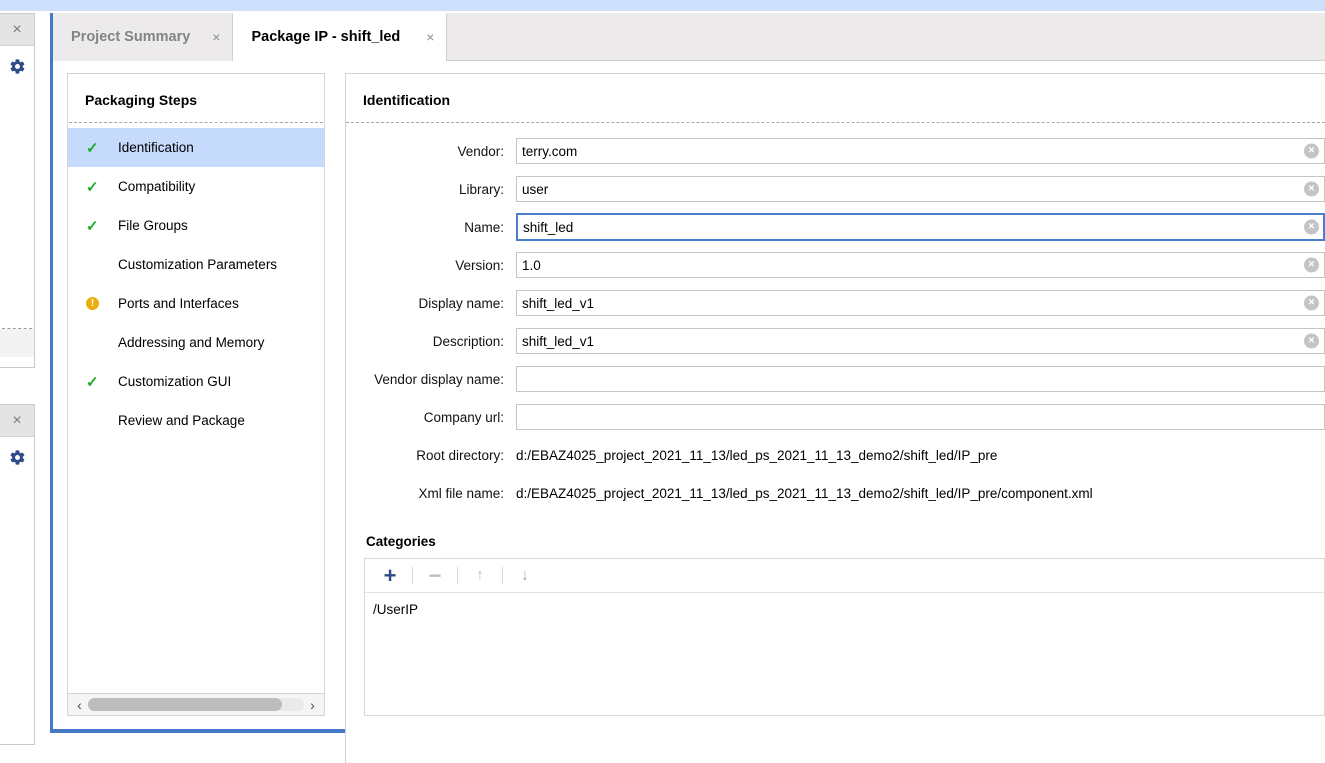  Describe the element at coordinates (181, 420) in the screenshot. I see `sidebar-item-label: Review and Package` at that location.